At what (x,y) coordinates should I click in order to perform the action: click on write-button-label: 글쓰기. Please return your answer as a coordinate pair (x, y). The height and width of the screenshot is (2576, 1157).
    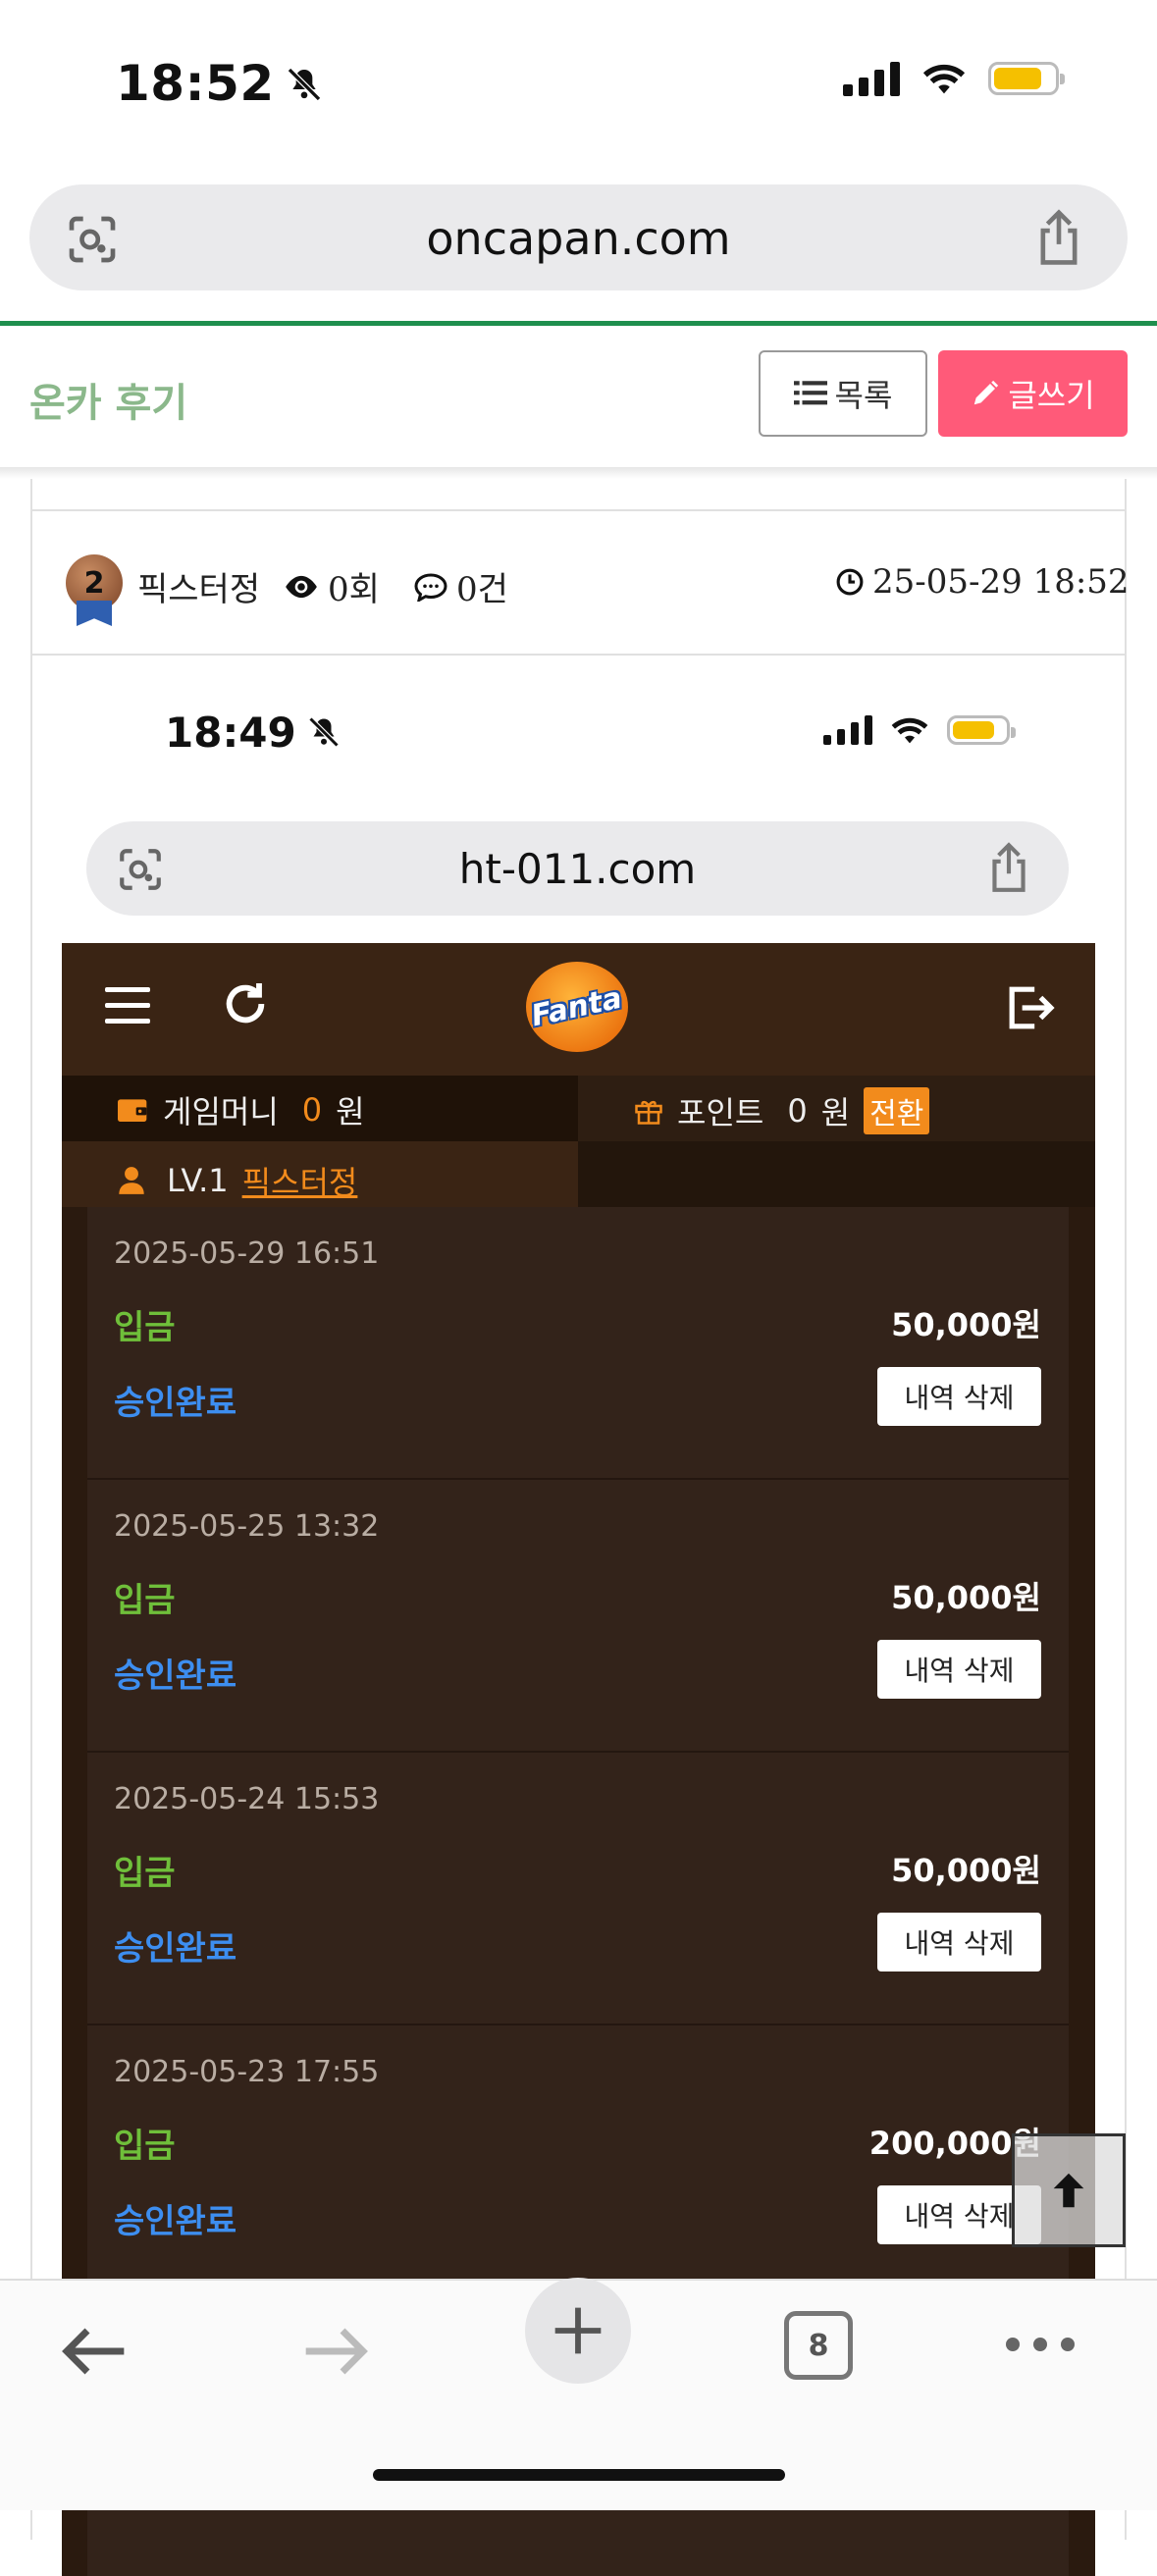
    Looking at the image, I should click on (1051, 395).